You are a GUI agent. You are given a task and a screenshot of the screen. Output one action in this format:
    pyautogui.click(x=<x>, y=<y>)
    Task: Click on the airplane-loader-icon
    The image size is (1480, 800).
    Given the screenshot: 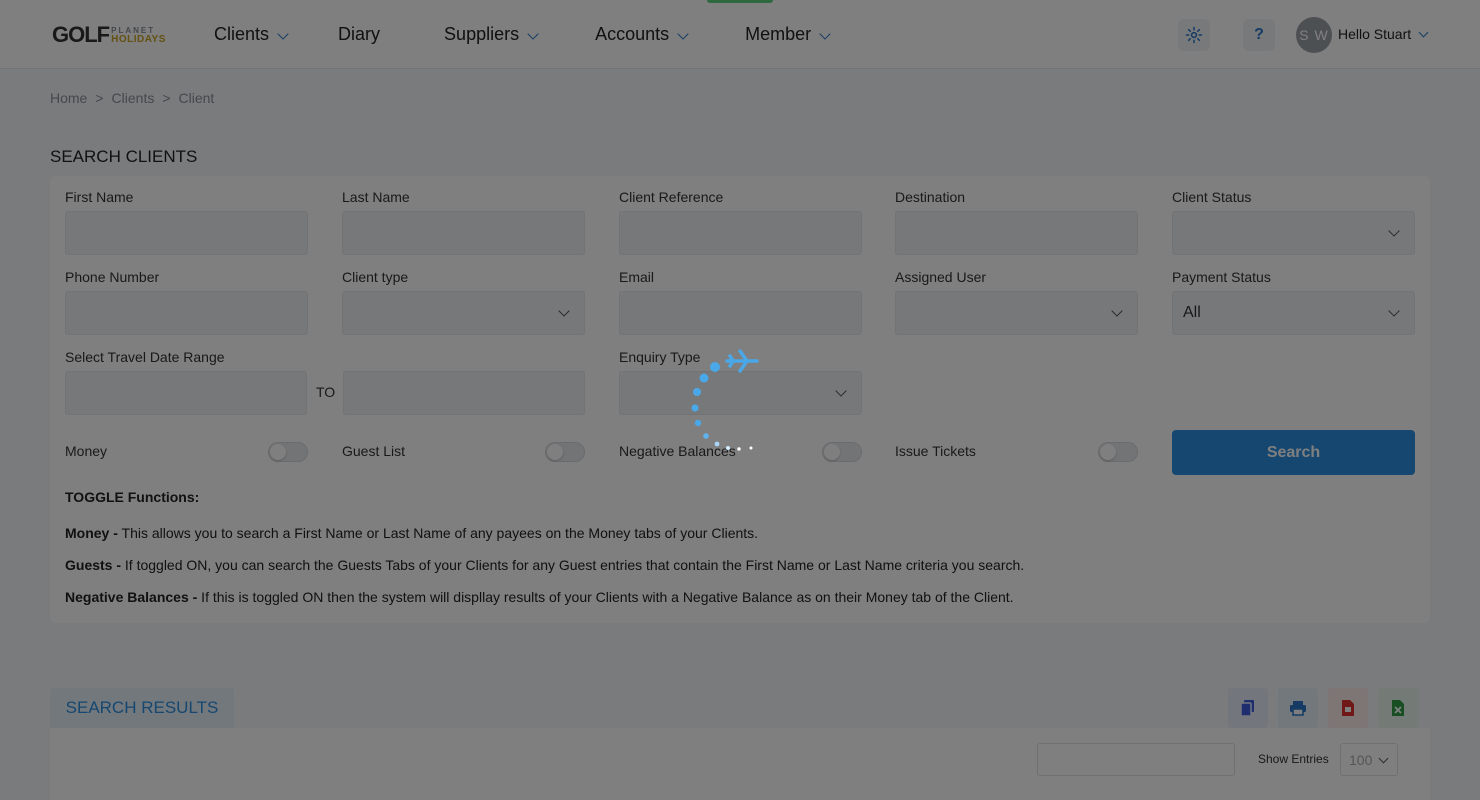 What is the action you would take?
    pyautogui.click(x=725, y=400)
    